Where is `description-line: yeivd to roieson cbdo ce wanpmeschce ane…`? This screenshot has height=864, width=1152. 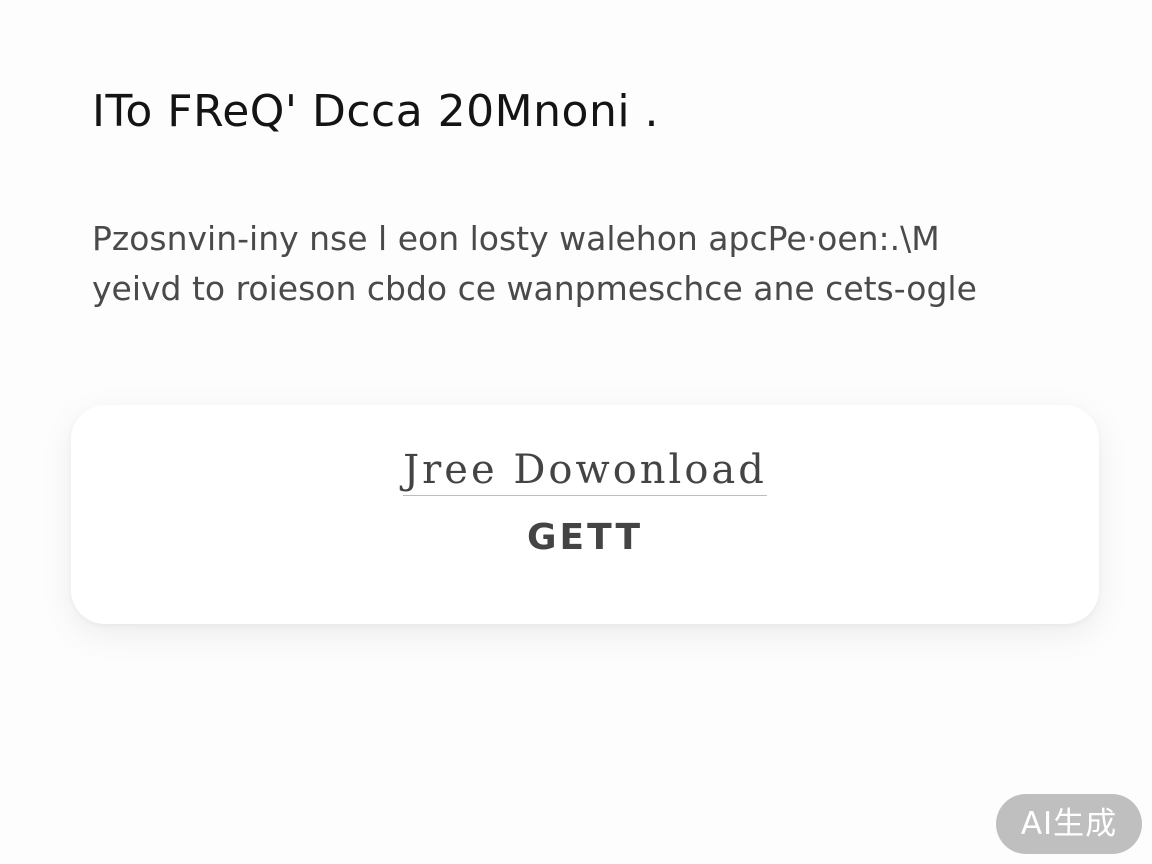
description-line: yeivd to roieson cbdo ce wanpmeschce ane… is located at coordinates (534, 288).